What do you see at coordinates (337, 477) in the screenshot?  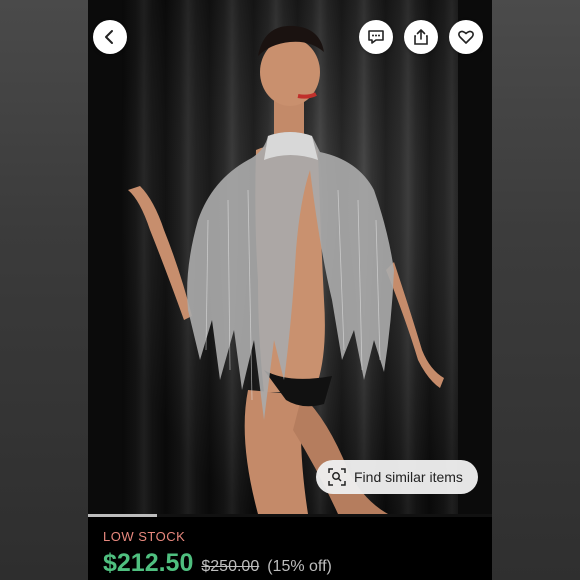 I see `scan-search-icon` at bounding box center [337, 477].